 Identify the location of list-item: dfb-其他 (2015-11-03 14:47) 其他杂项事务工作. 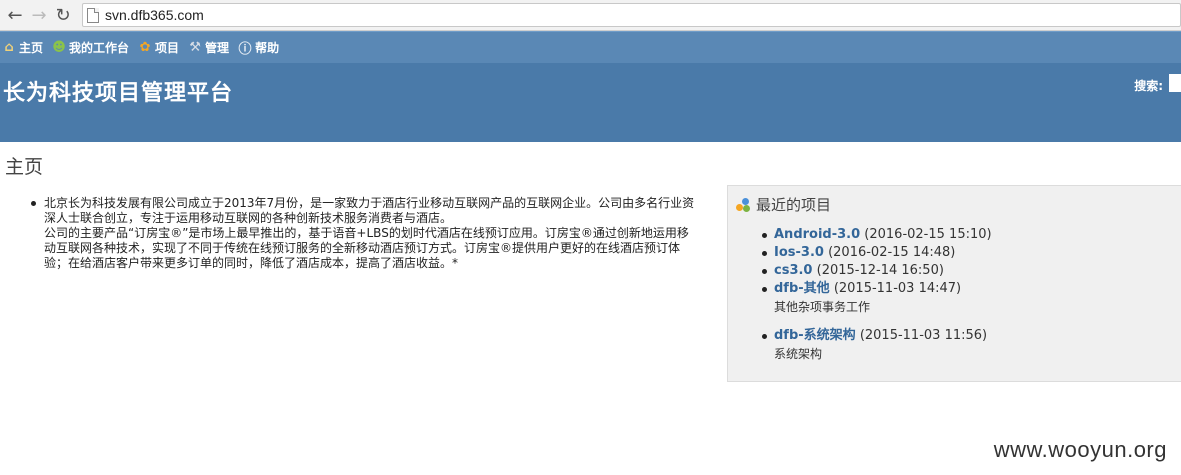
(877, 298).